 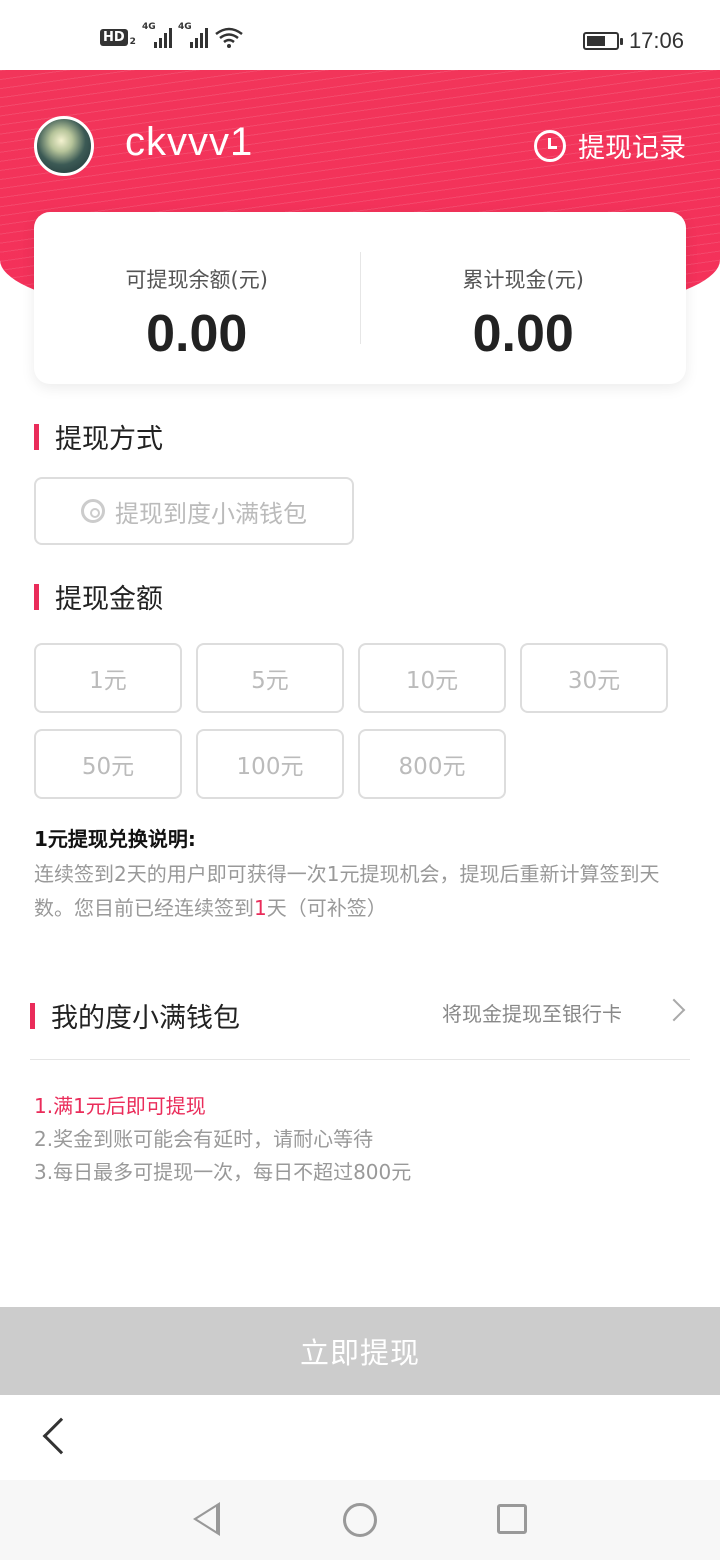 I want to click on rule-item: 2.奖金到账可能会有延时，请耐心等待, so click(x=204, y=1139).